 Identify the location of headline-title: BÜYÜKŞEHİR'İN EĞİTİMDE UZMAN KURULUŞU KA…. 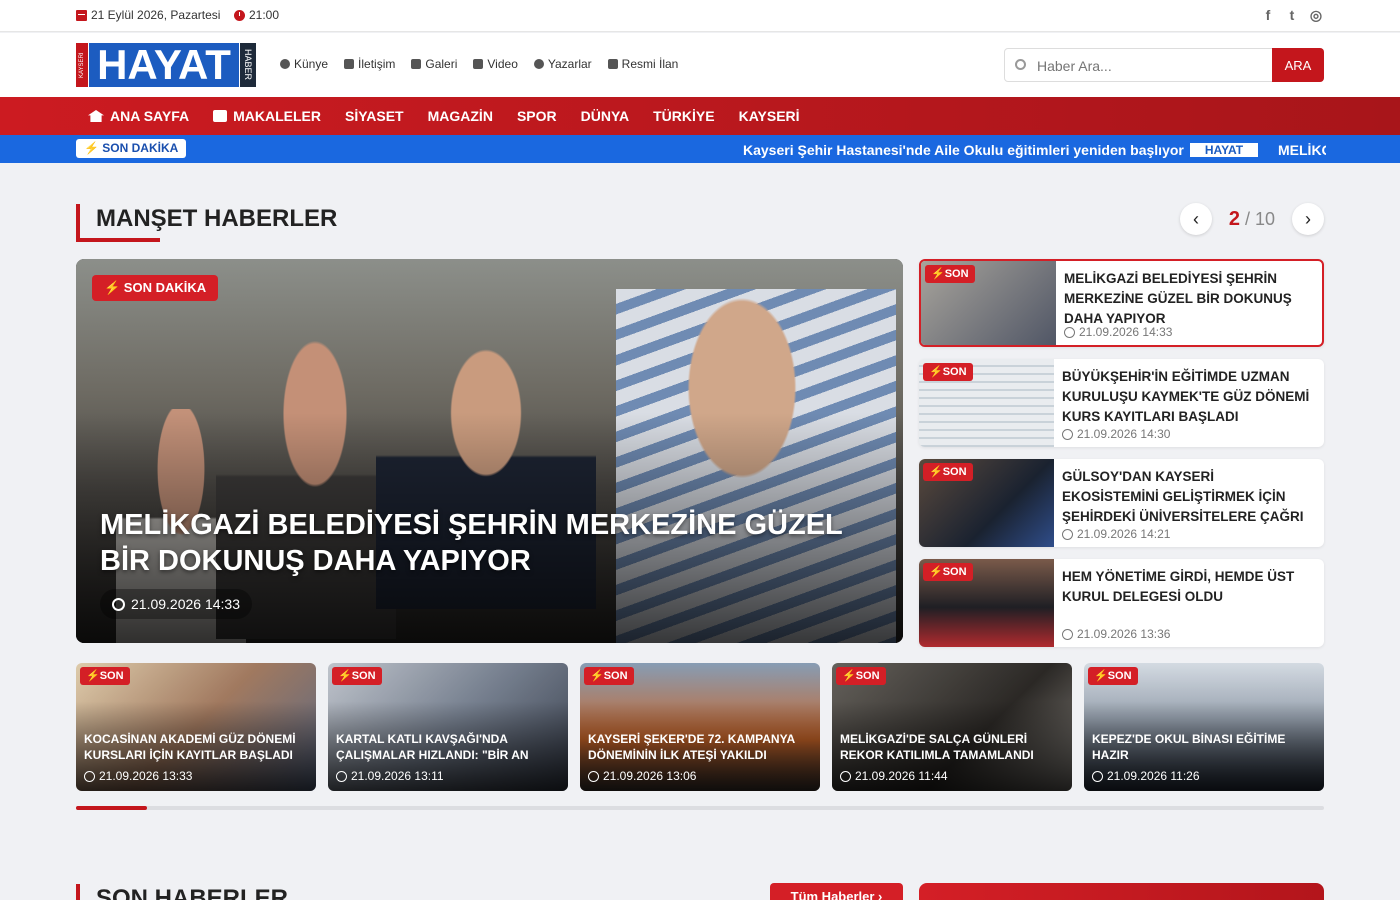
(1186, 396).